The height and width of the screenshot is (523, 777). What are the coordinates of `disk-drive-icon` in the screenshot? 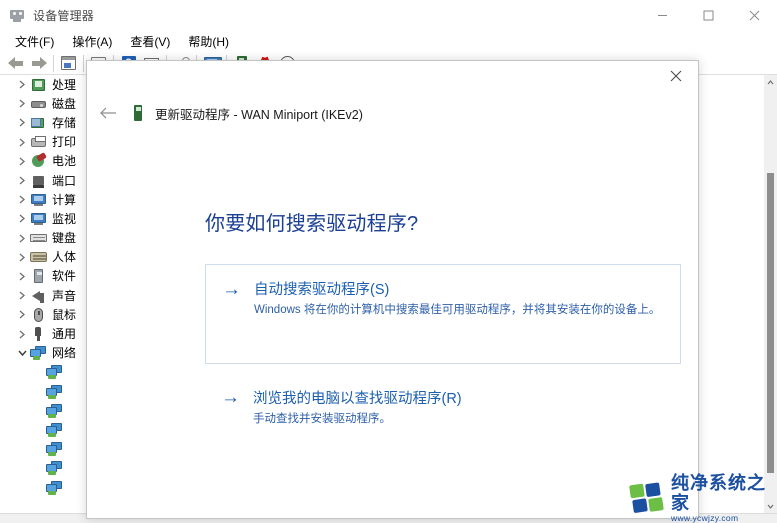 It's located at (38, 104).